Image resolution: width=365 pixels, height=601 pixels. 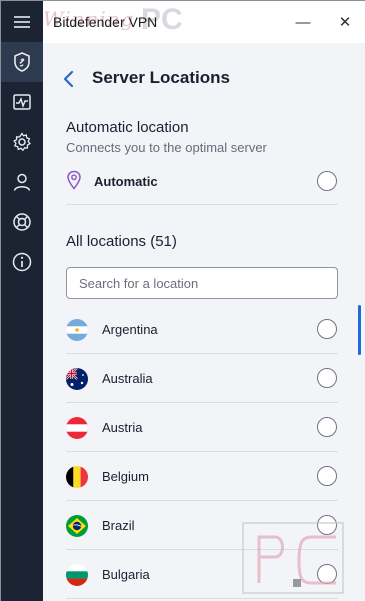 What do you see at coordinates (202, 329) in the screenshot?
I see `location-row-argentina: Argentina` at bounding box center [202, 329].